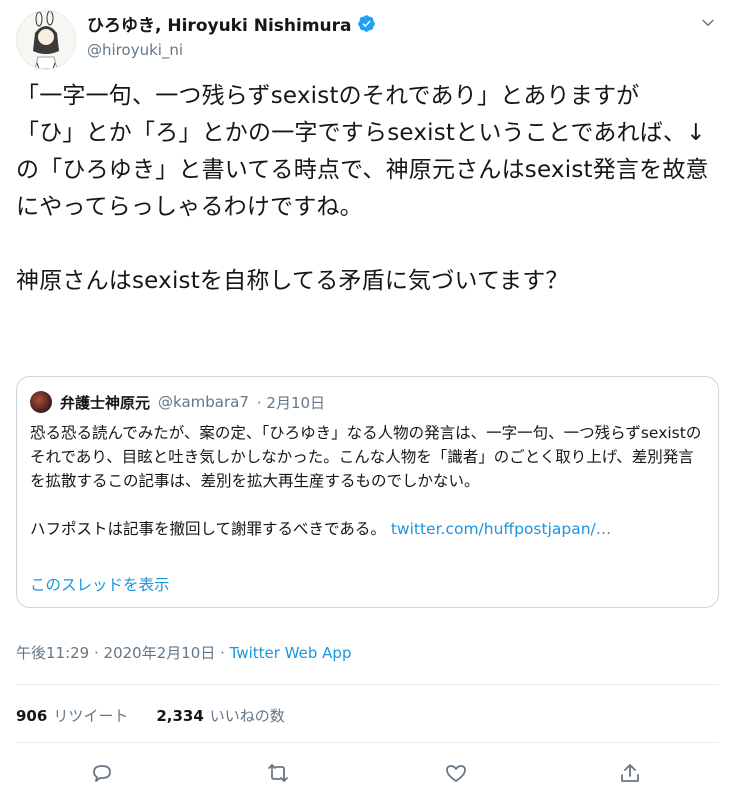  Describe the element at coordinates (46, 40) in the screenshot. I see `author-avatar` at that location.